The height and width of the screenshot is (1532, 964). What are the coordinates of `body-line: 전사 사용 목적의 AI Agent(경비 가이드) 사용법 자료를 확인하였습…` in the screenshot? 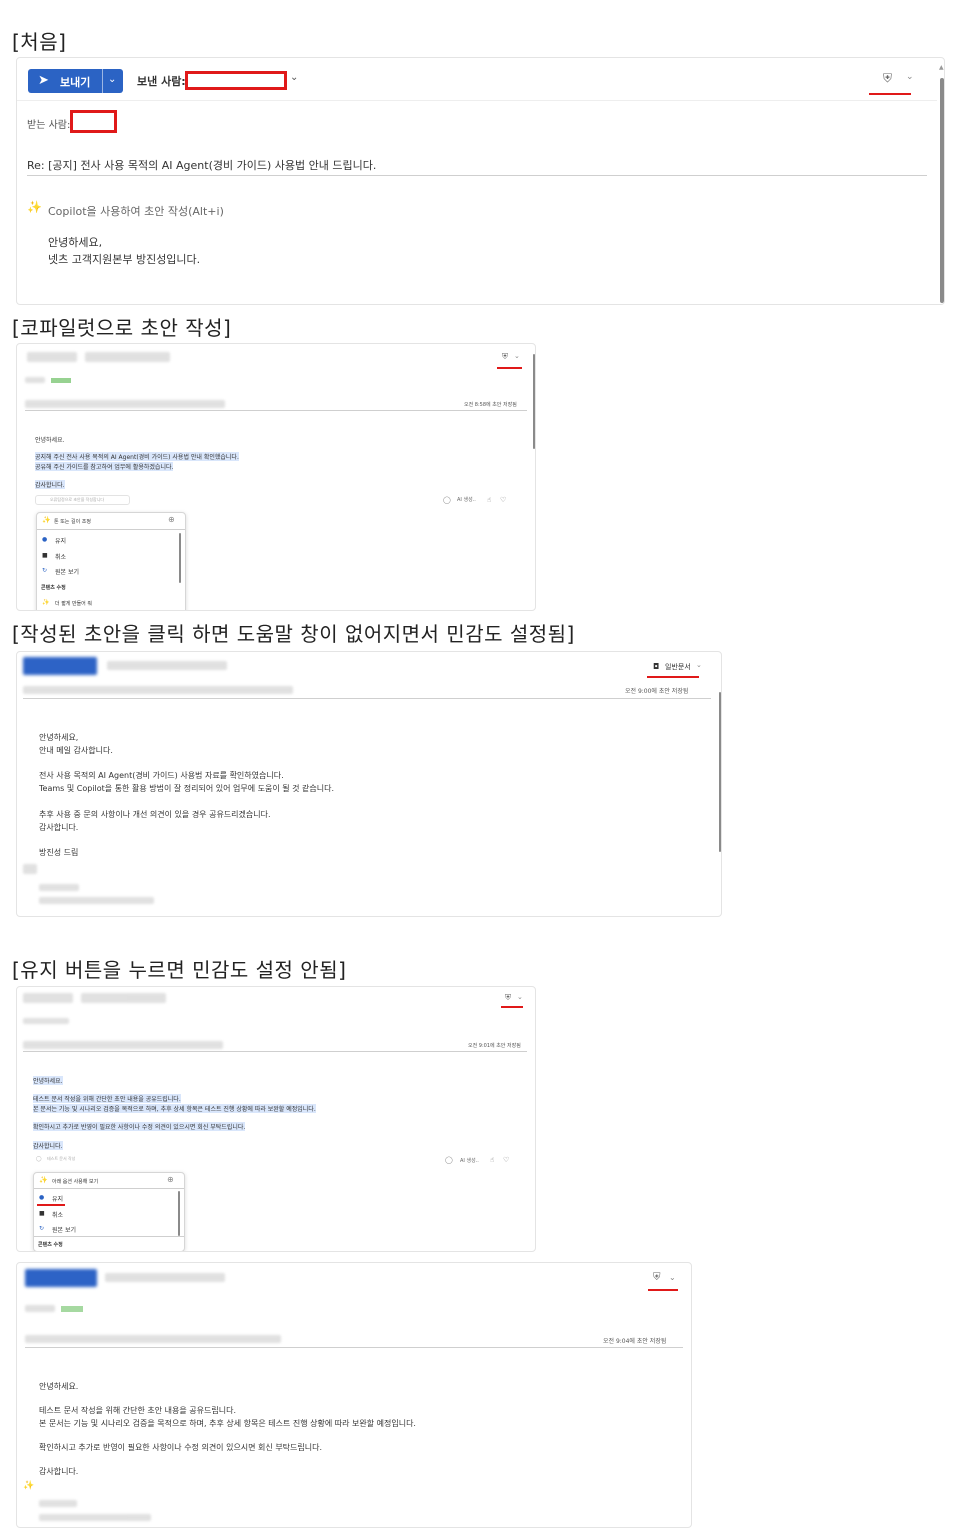 It's located at (161, 775).